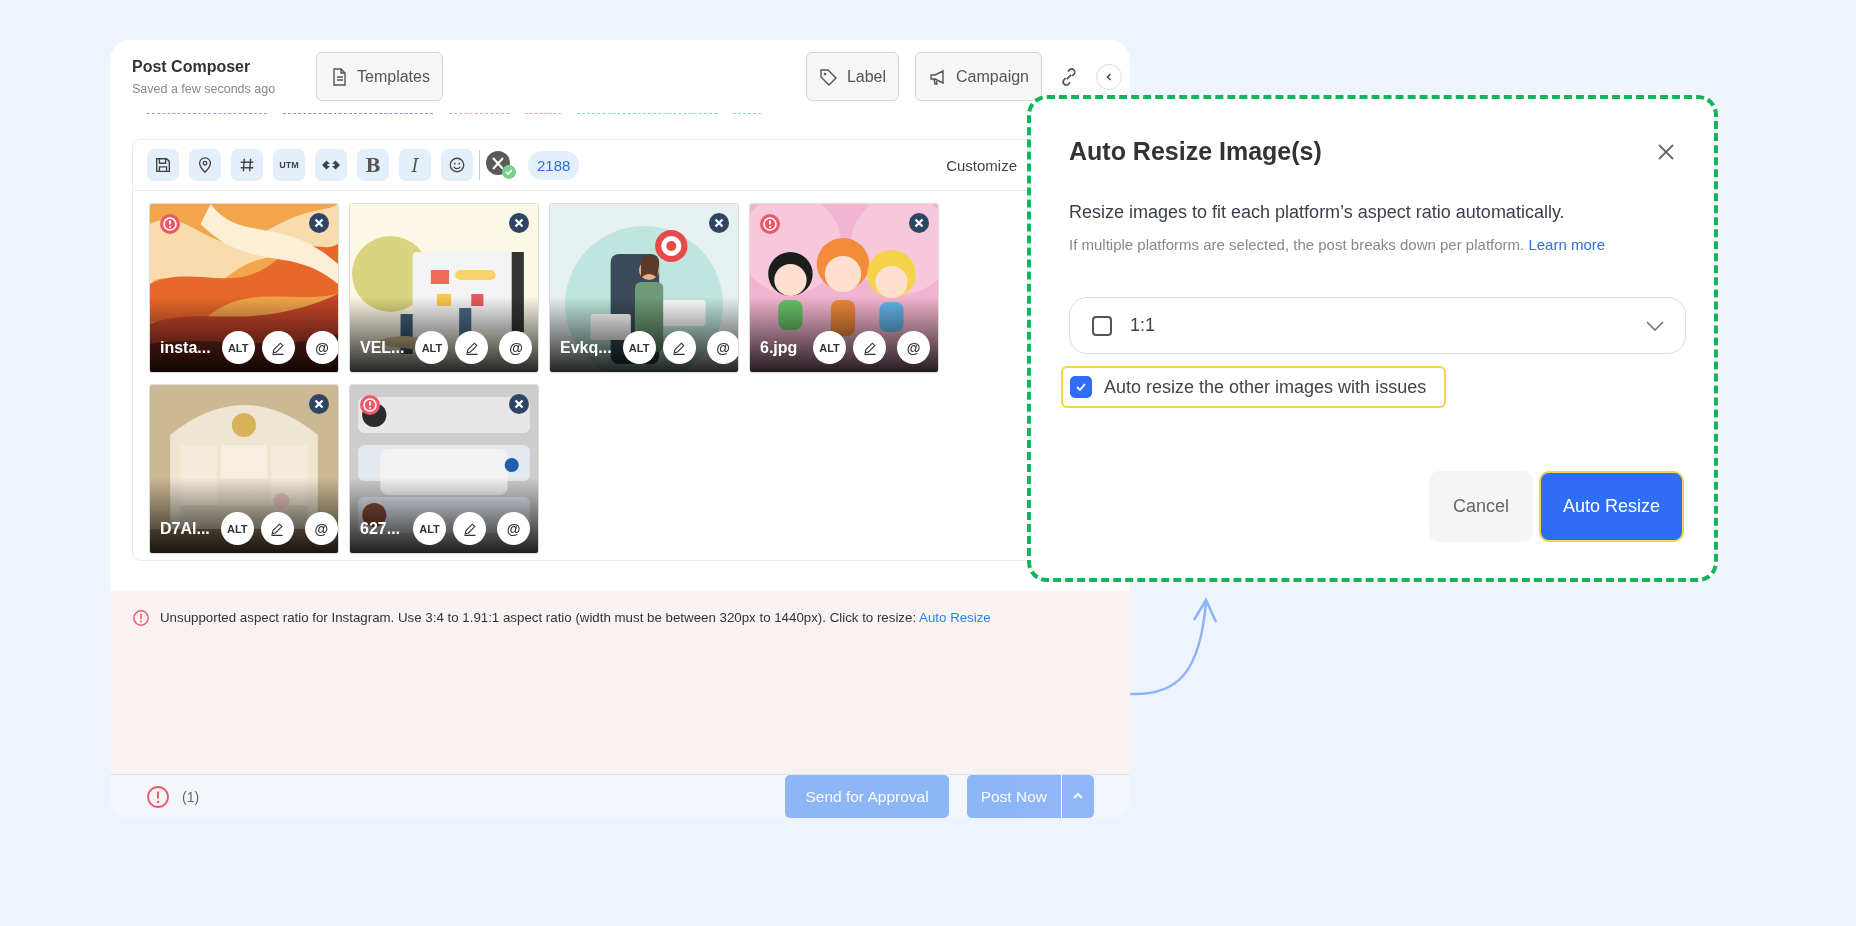 This screenshot has height=926, width=1856. I want to click on auto-resize-button: Auto Resize, so click(1611, 506).